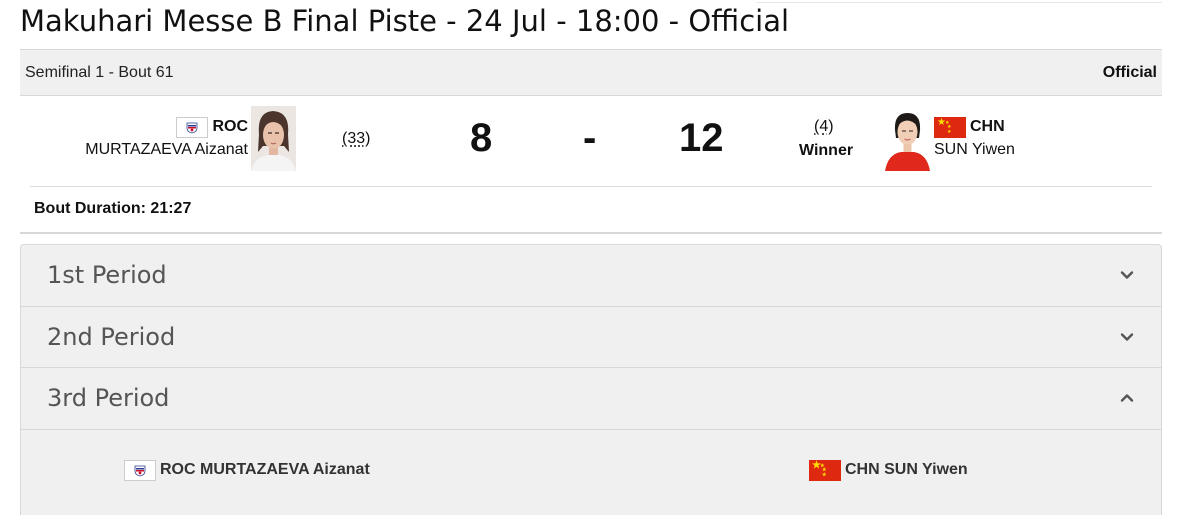  Describe the element at coordinates (107, 275) in the screenshot. I see `period-label: 1st Period` at that location.